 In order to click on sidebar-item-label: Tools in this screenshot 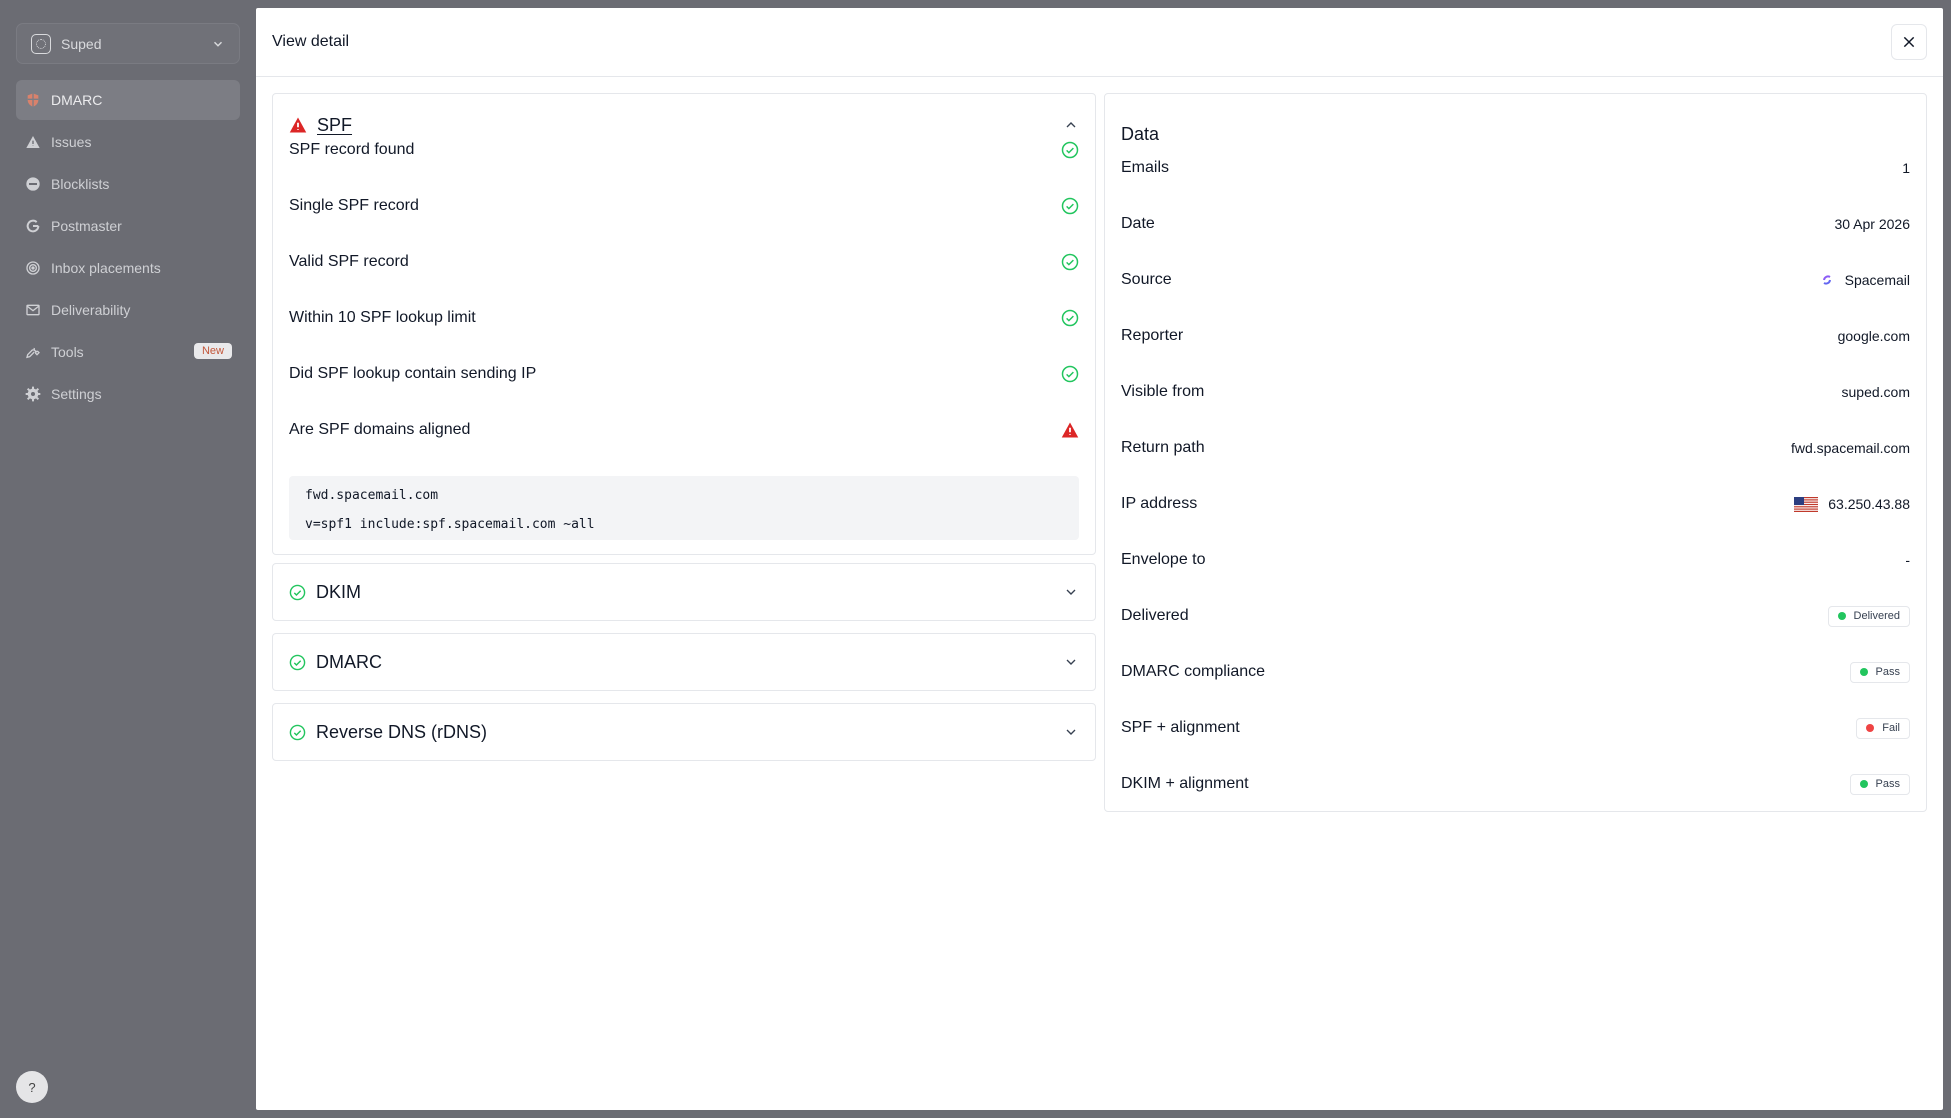, I will do `click(67, 352)`.